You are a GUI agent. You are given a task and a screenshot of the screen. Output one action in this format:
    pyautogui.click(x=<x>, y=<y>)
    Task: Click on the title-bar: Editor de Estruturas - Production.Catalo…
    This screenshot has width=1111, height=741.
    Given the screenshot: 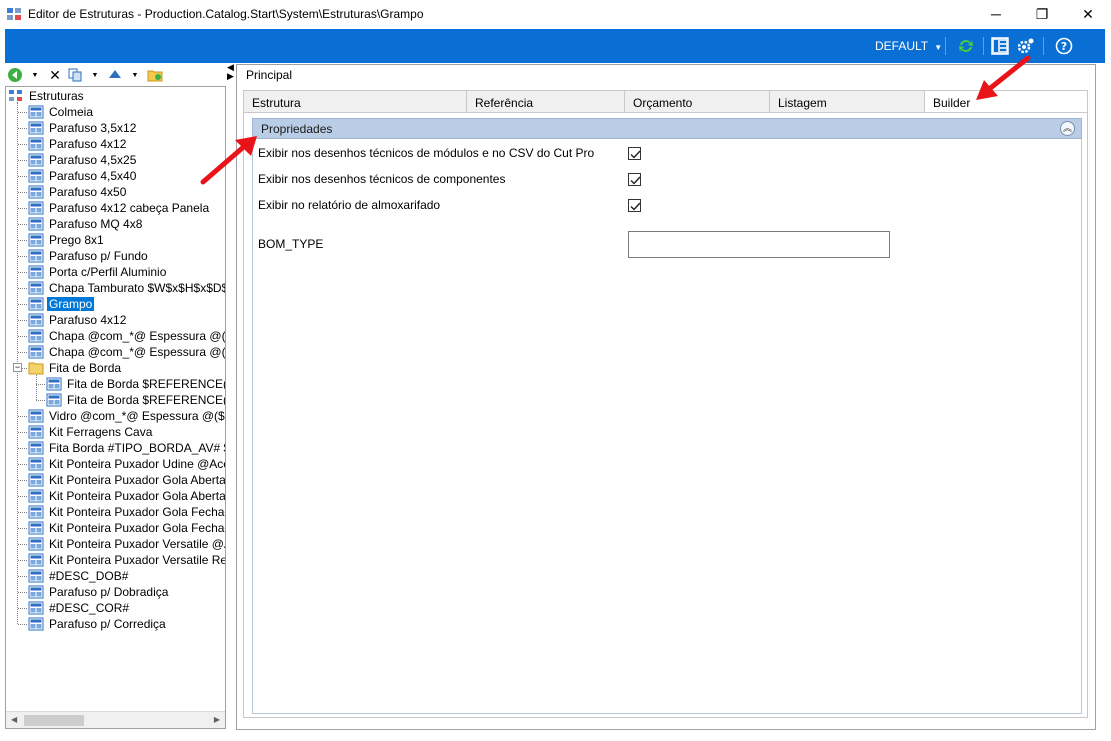 What is the action you would take?
    pyautogui.click(x=555, y=14)
    